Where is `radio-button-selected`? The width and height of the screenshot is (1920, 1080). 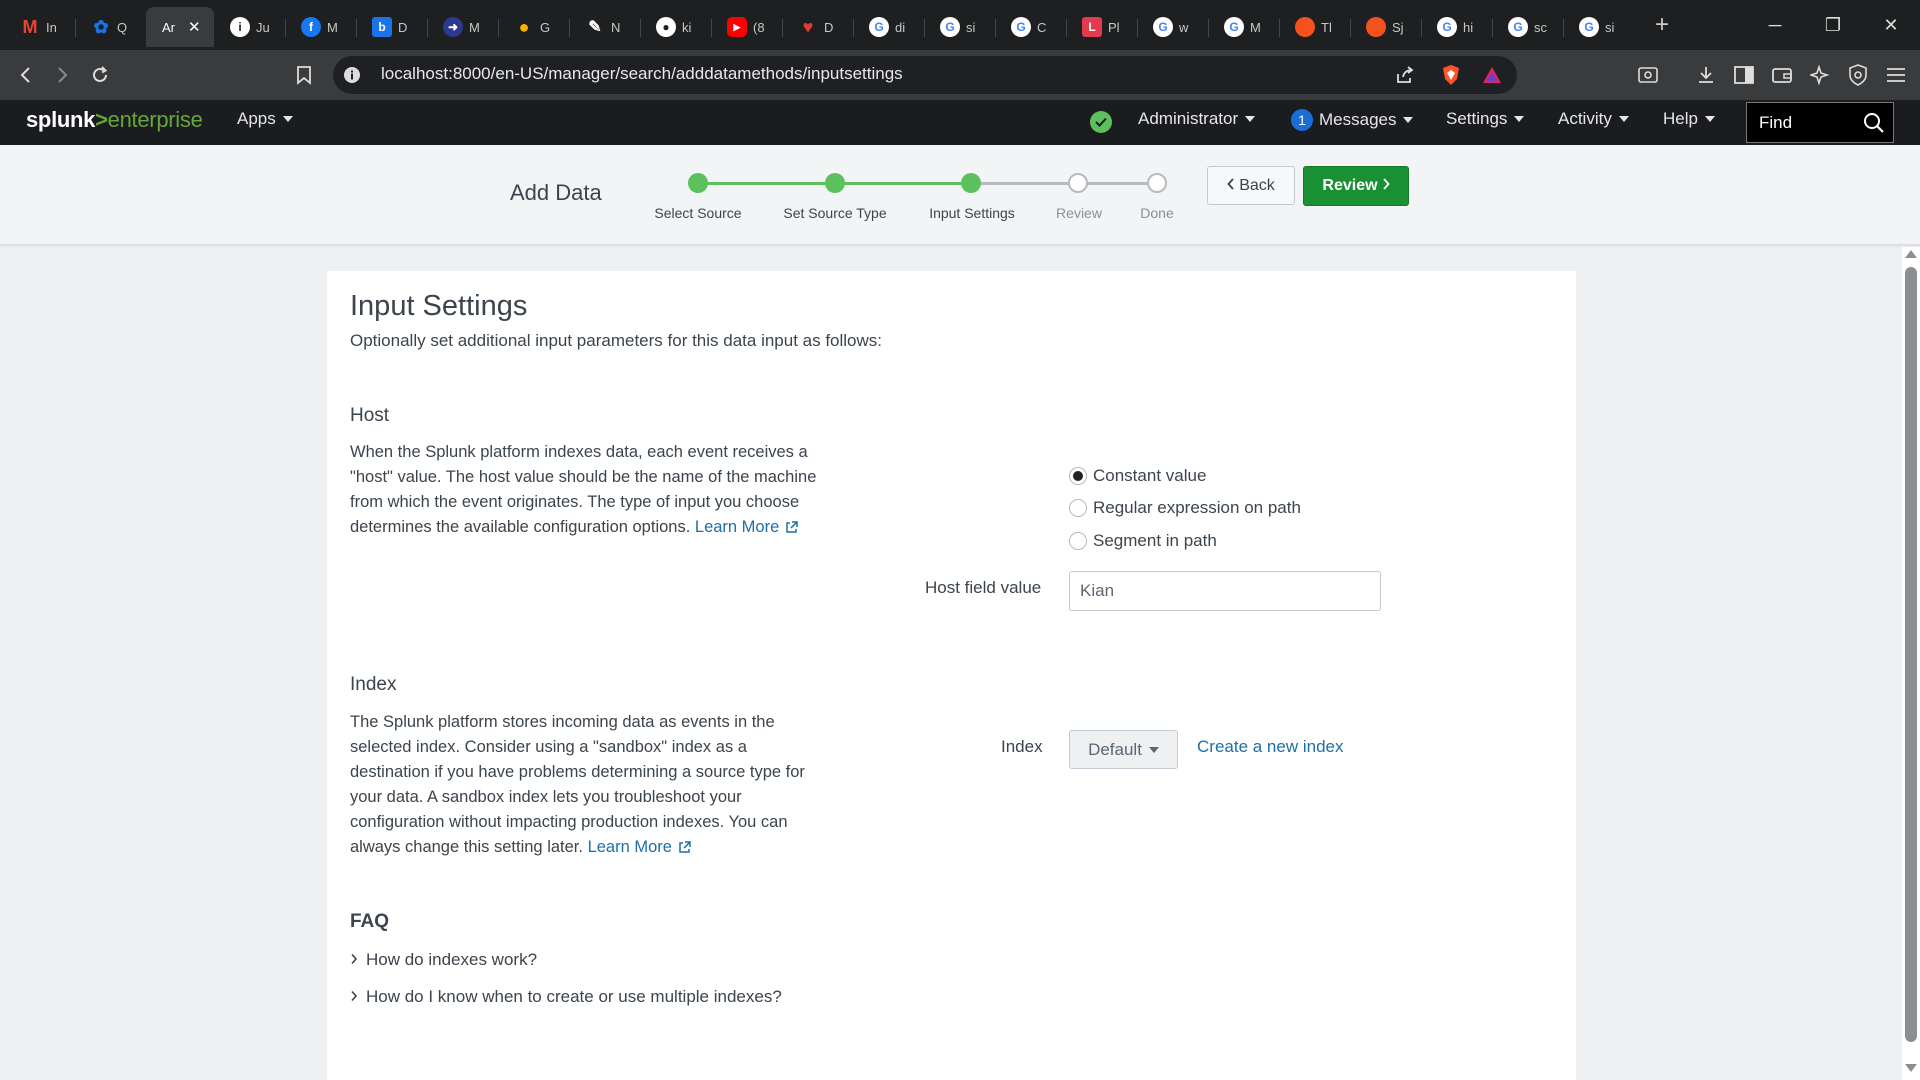
radio-button-selected is located at coordinates (1078, 476).